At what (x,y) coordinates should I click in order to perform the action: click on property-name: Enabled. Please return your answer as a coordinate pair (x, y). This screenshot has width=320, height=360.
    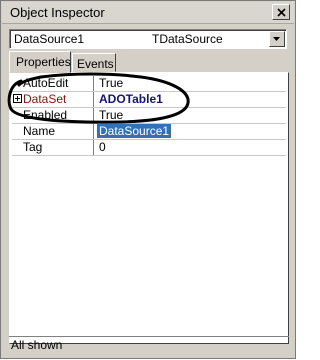
    Looking at the image, I should click on (53, 115).